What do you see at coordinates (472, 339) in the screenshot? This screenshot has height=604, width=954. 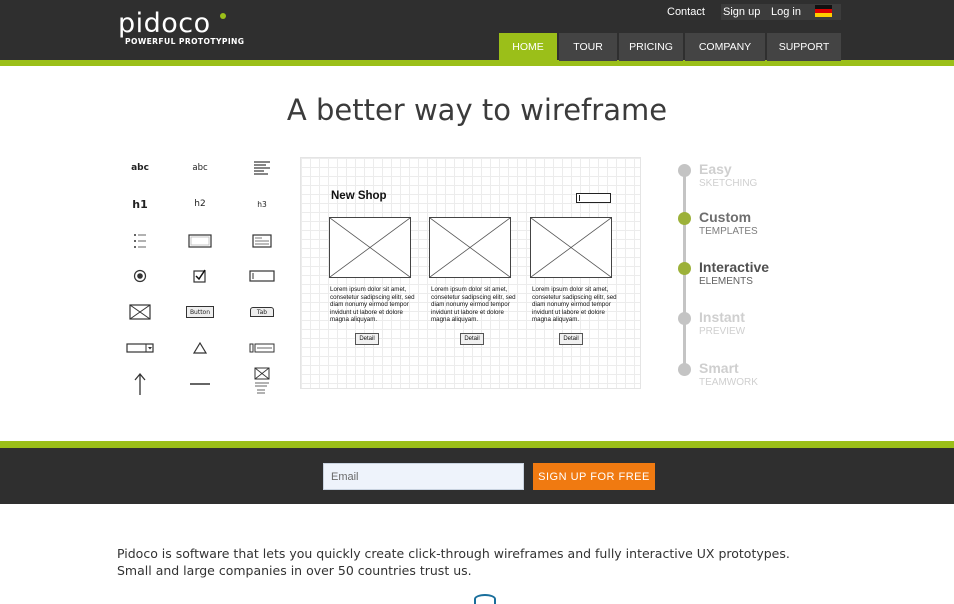 I see `product-detail-button-2: Detail` at bounding box center [472, 339].